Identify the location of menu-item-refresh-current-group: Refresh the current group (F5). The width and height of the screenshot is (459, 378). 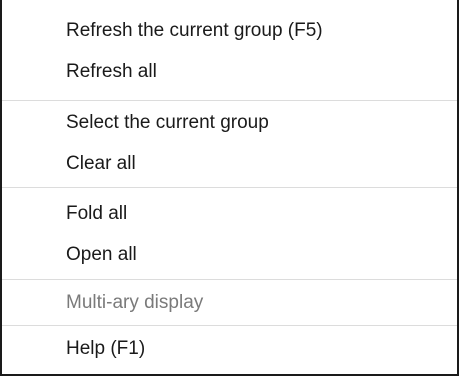
(194, 31).